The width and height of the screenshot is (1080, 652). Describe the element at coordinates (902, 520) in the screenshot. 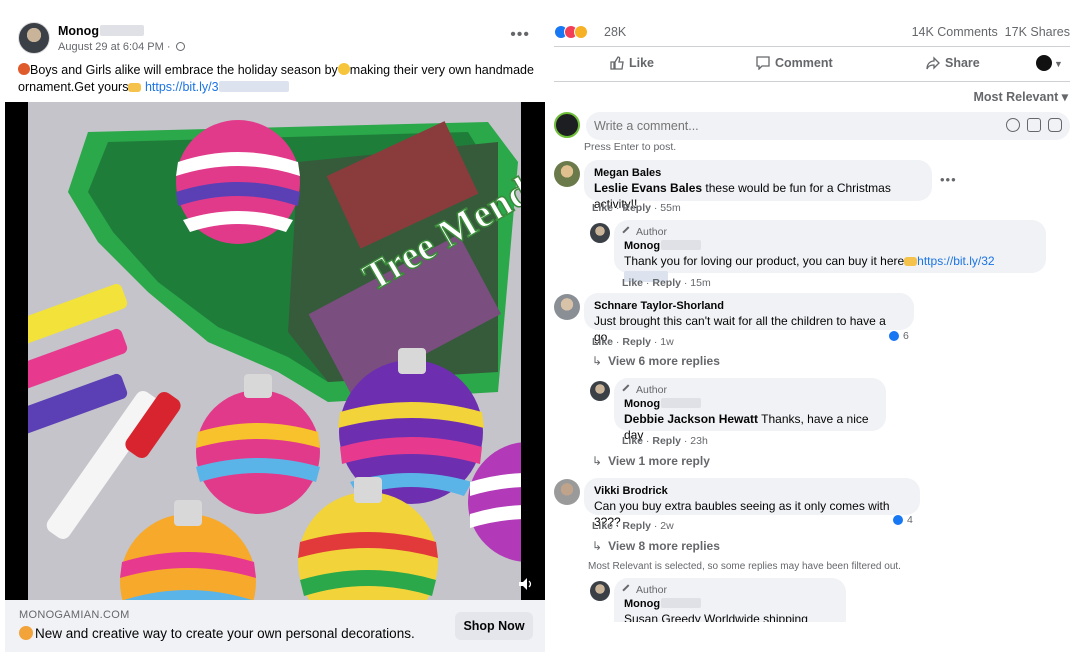

I see `comment-reactions: 4` at that location.